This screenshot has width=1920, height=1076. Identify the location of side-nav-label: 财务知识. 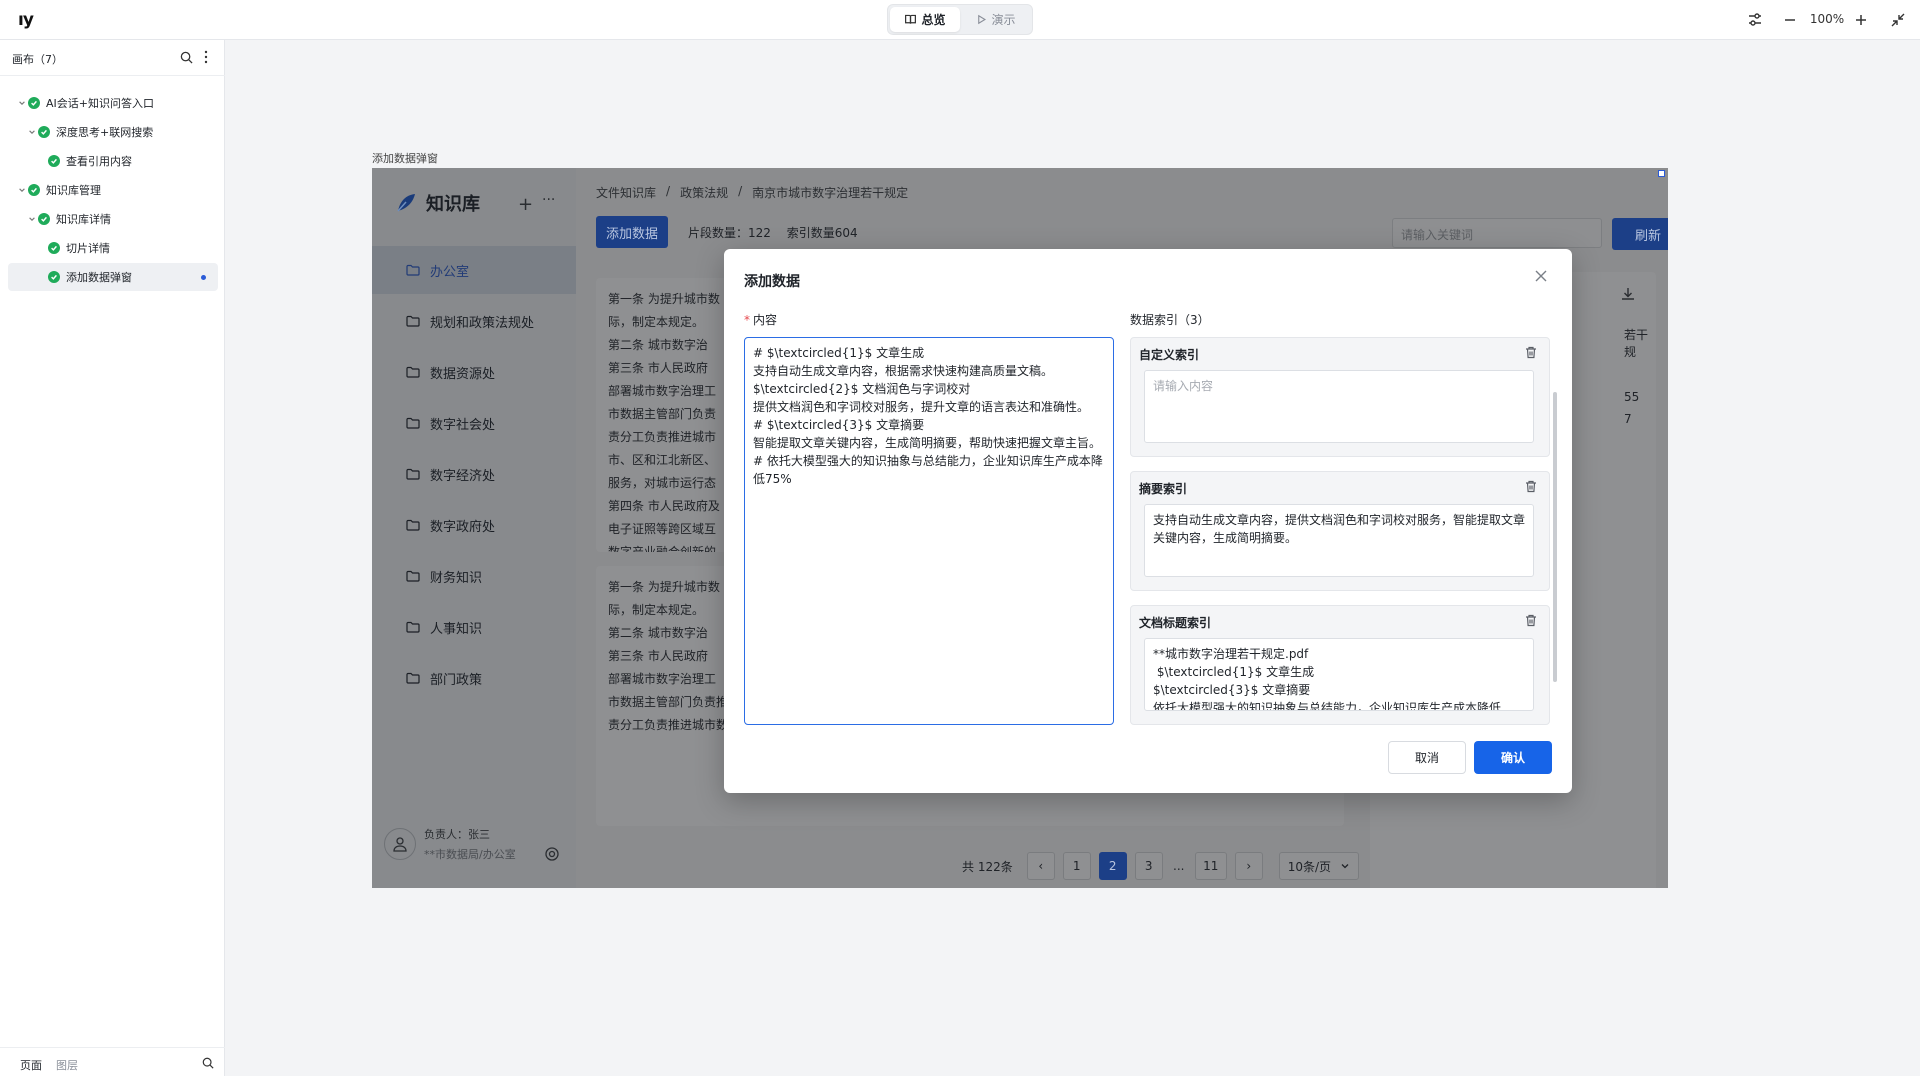
(456, 578).